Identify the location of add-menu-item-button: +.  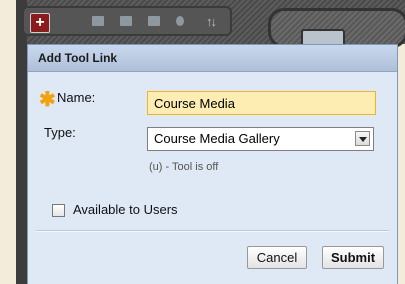
(40, 23).